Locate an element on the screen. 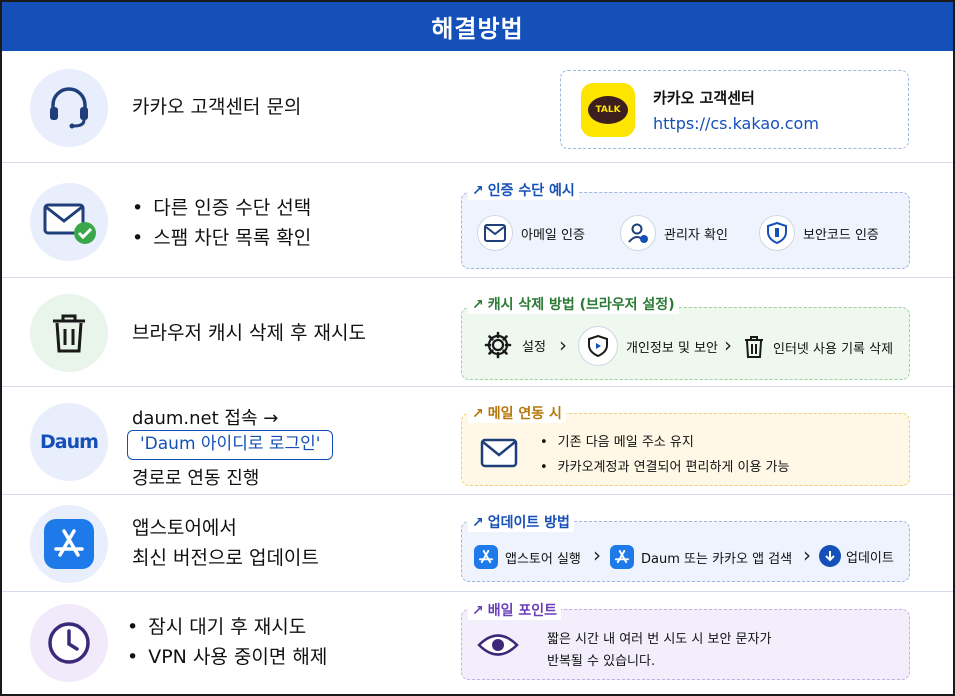 This screenshot has width=955, height=696. kakao-card-name: 카카오 고객센터 is located at coordinates (704, 98).